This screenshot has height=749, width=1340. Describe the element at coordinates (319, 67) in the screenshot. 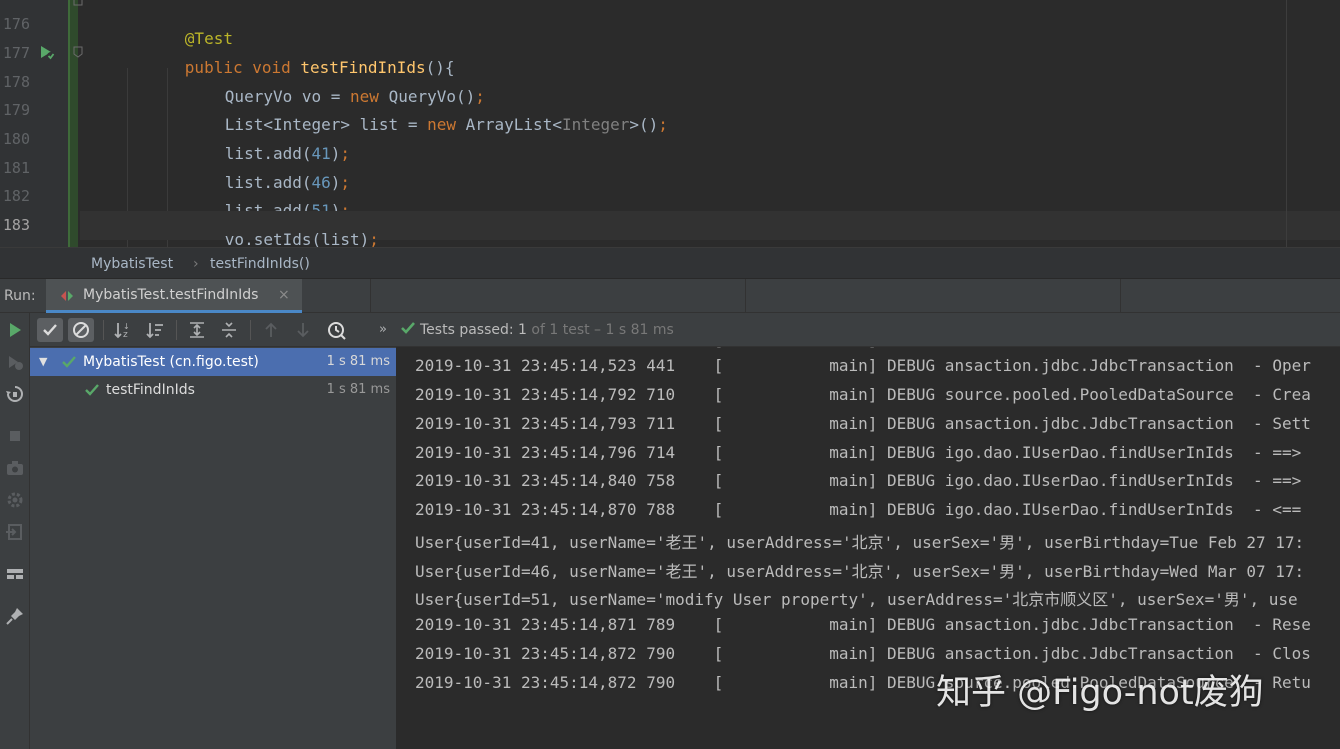

I see `code-line-177: public void testFindInIds(){` at that location.